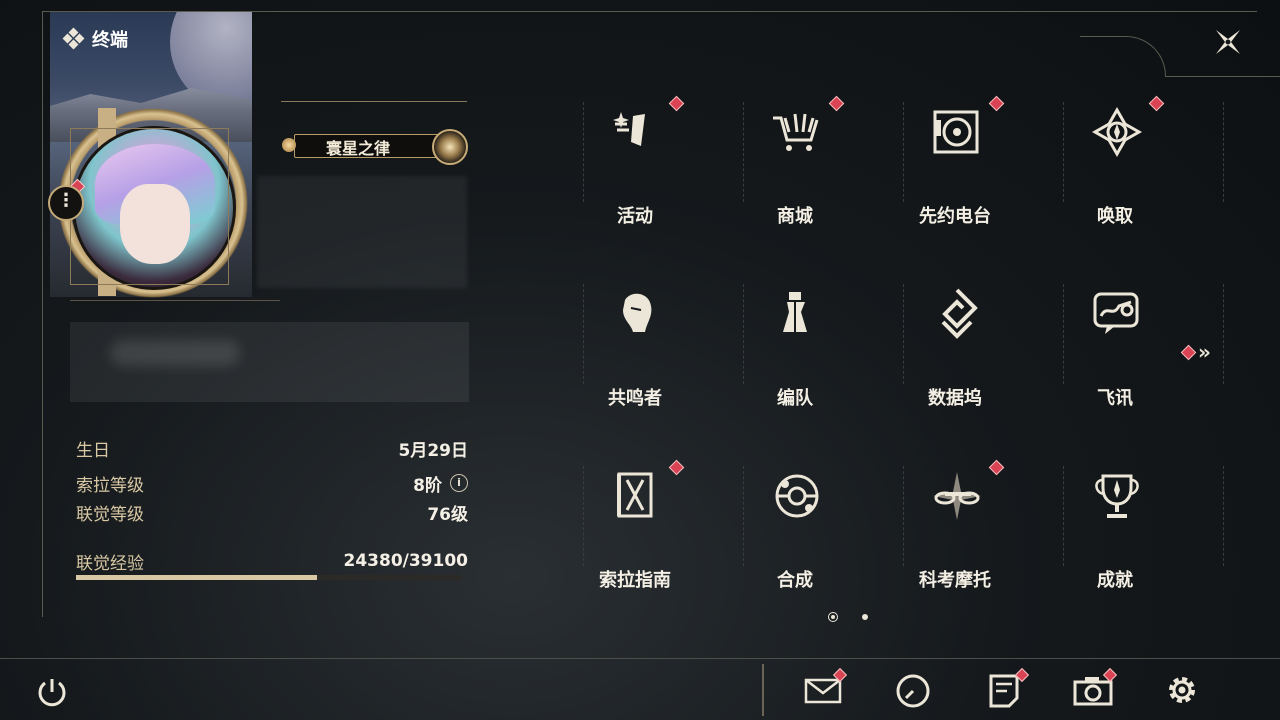  What do you see at coordinates (269, 362) in the screenshot?
I see `blurred-signature-area` at bounding box center [269, 362].